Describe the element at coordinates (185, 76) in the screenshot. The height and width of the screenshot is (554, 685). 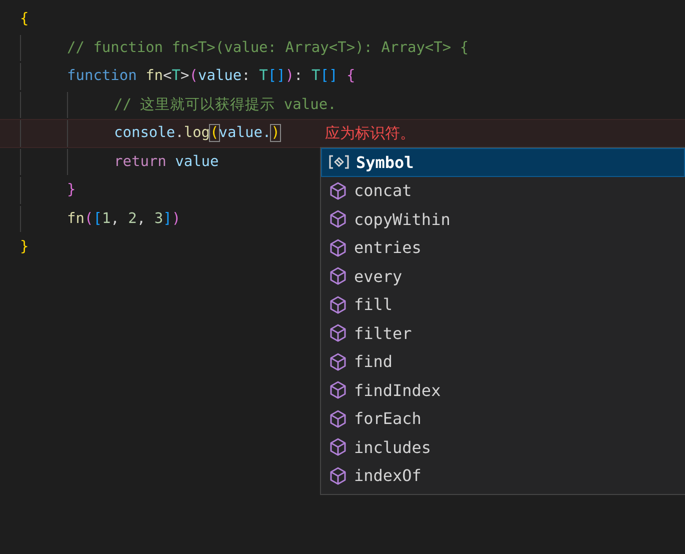
I see `code-token: >` at that location.